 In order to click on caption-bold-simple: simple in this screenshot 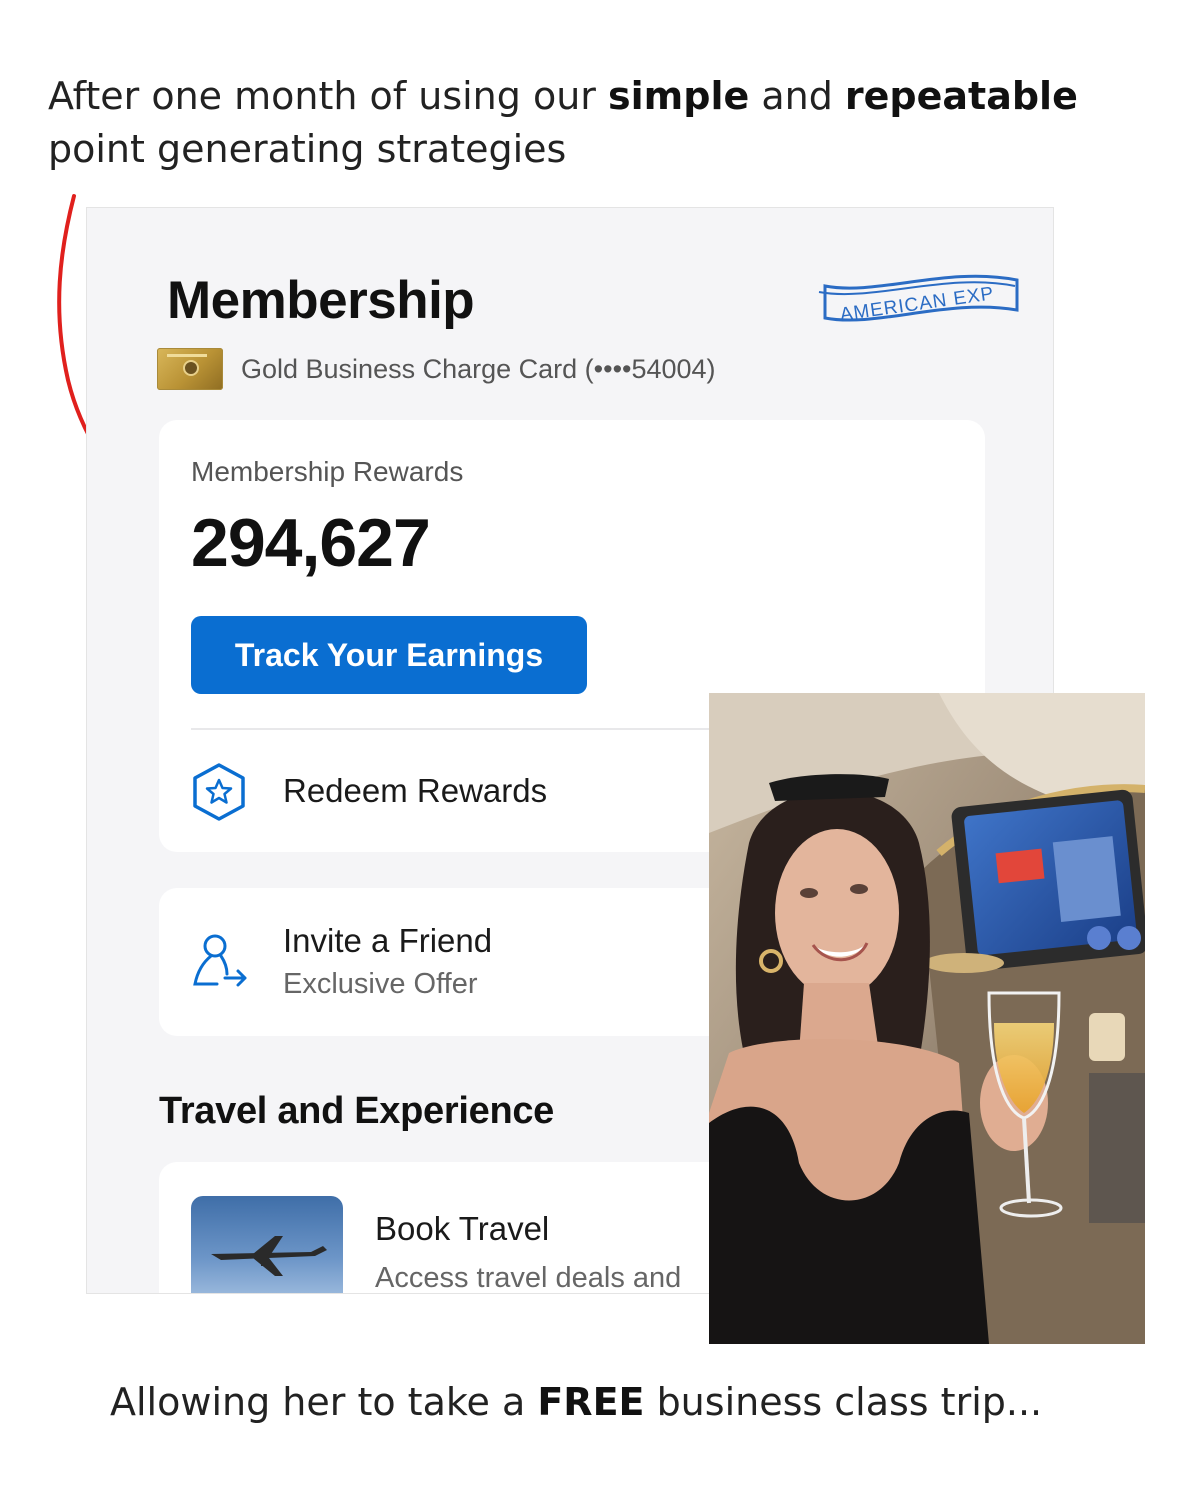, I will do `click(679, 96)`.